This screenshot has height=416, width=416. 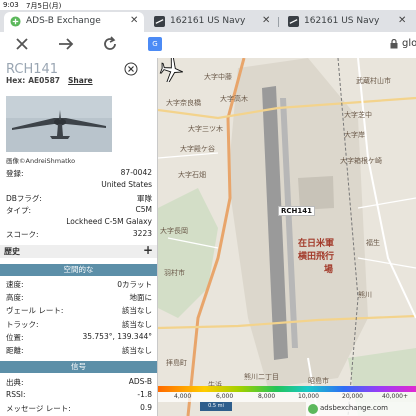 I want to click on airbase-label: 横田飛行, so click(x=316, y=257).